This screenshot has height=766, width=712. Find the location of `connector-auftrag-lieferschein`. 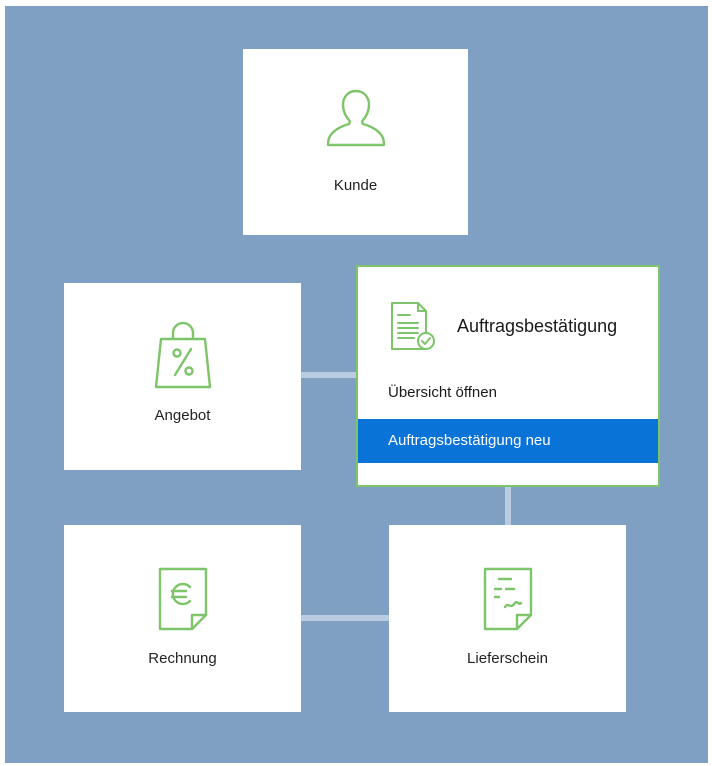

connector-auftrag-lieferschein is located at coordinates (508, 506).